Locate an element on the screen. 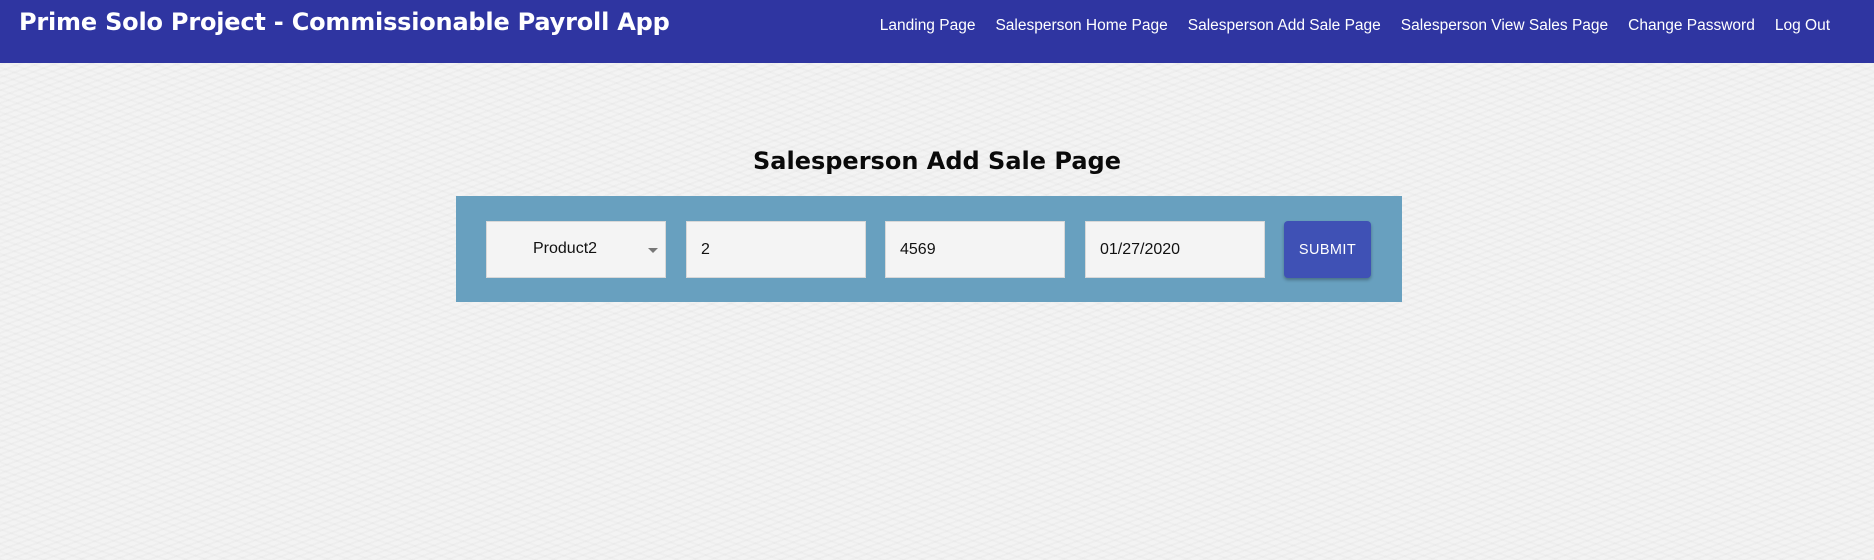  date-input is located at coordinates (1175, 249).